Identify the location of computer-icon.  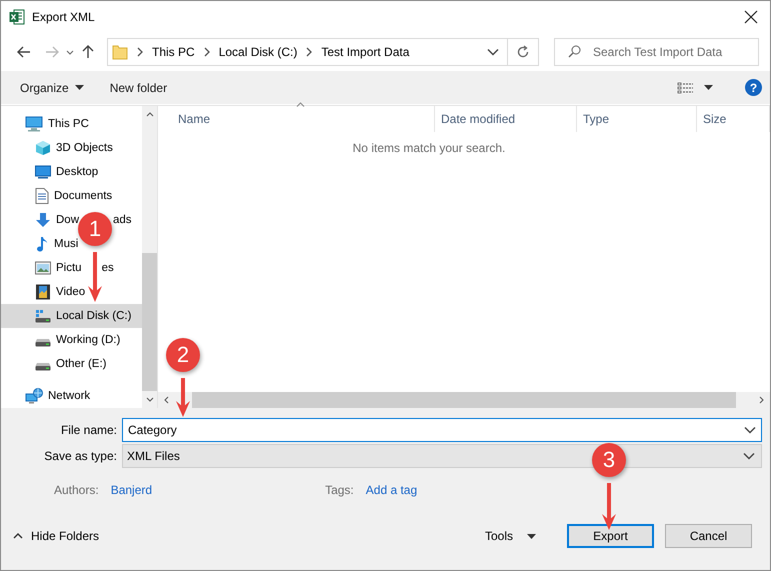
(34, 124).